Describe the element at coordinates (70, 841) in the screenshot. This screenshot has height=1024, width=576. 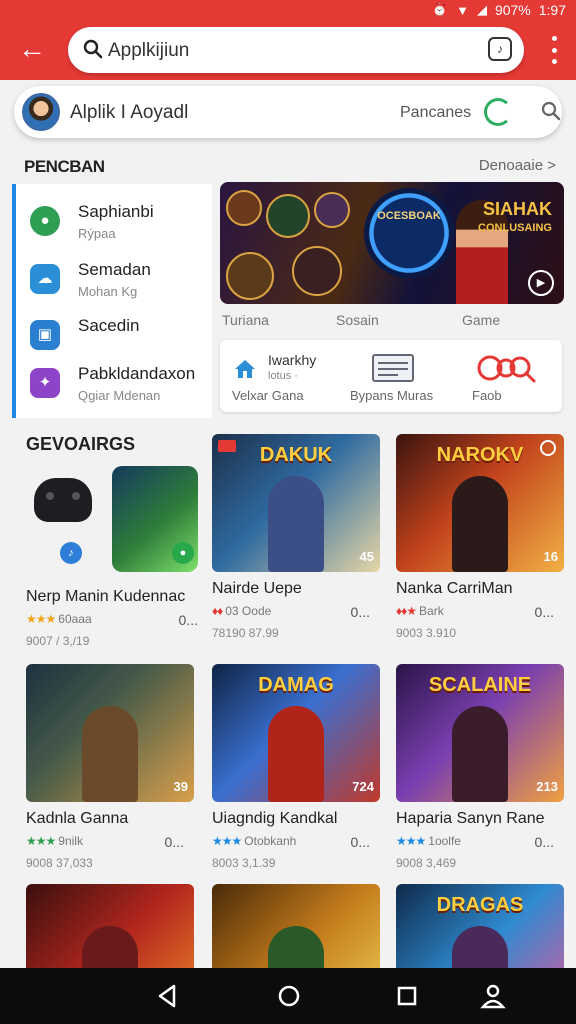
I see `game-rating-text: 9nilk` at that location.